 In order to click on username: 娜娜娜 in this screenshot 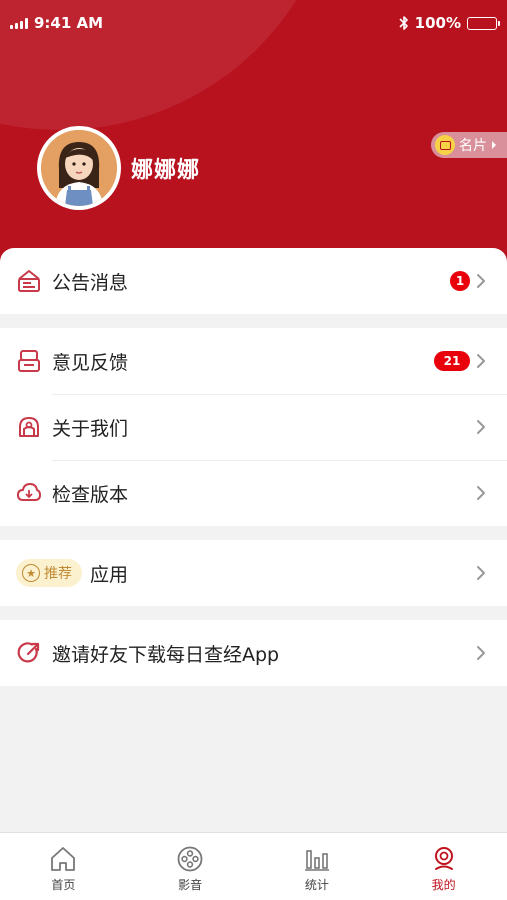, I will do `click(166, 170)`.